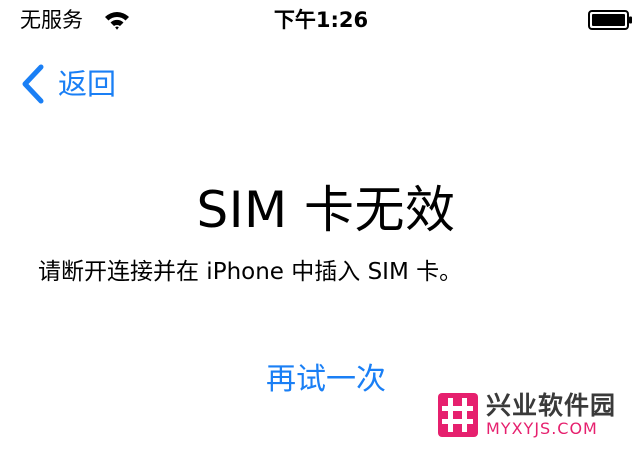 The image size is (642, 452). I want to click on watermark-name: 兴业软件园, so click(551, 405).